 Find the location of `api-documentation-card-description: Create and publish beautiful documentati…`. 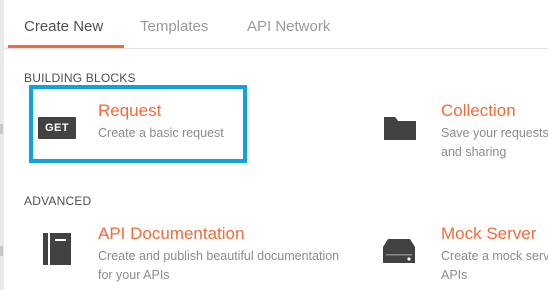

api-documentation-card-description: Create and publish beautiful documentati… is located at coordinates (228, 266).